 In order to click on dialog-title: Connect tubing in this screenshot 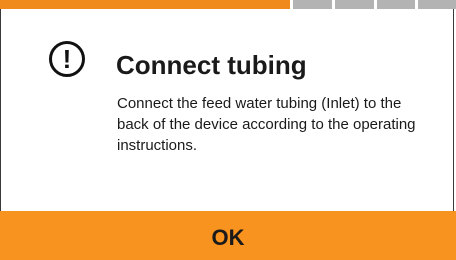, I will do `click(211, 65)`.